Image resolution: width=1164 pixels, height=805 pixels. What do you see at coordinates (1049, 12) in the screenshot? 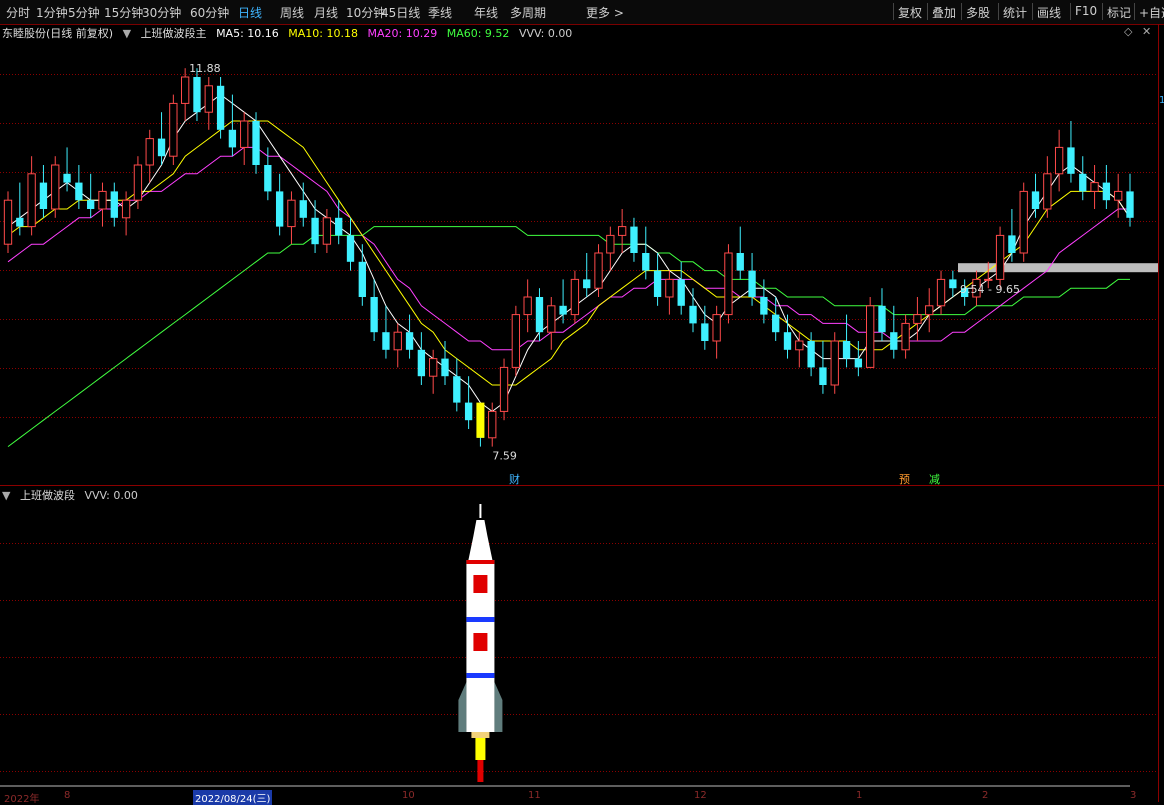
I see `tool-button-4: 画线` at bounding box center [1049, 12].